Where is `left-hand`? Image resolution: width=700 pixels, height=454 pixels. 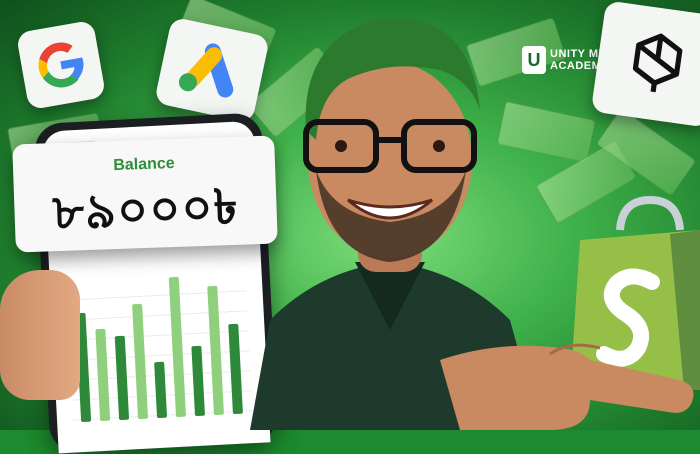
left-hand is located at coordinates (40, 335).